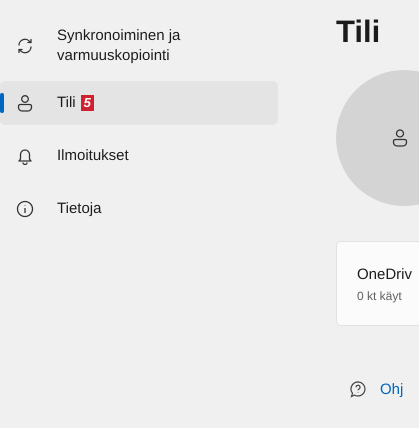  I want to click on page-title: Tili, so click(359, 32).